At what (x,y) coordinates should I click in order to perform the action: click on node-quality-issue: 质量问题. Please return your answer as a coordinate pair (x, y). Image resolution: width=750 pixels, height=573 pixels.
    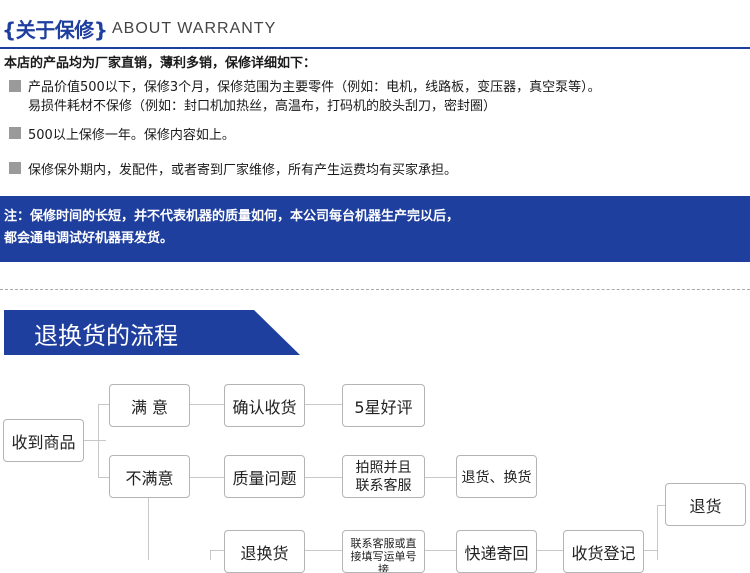
    Looking at the image, I should click on (264, 476).